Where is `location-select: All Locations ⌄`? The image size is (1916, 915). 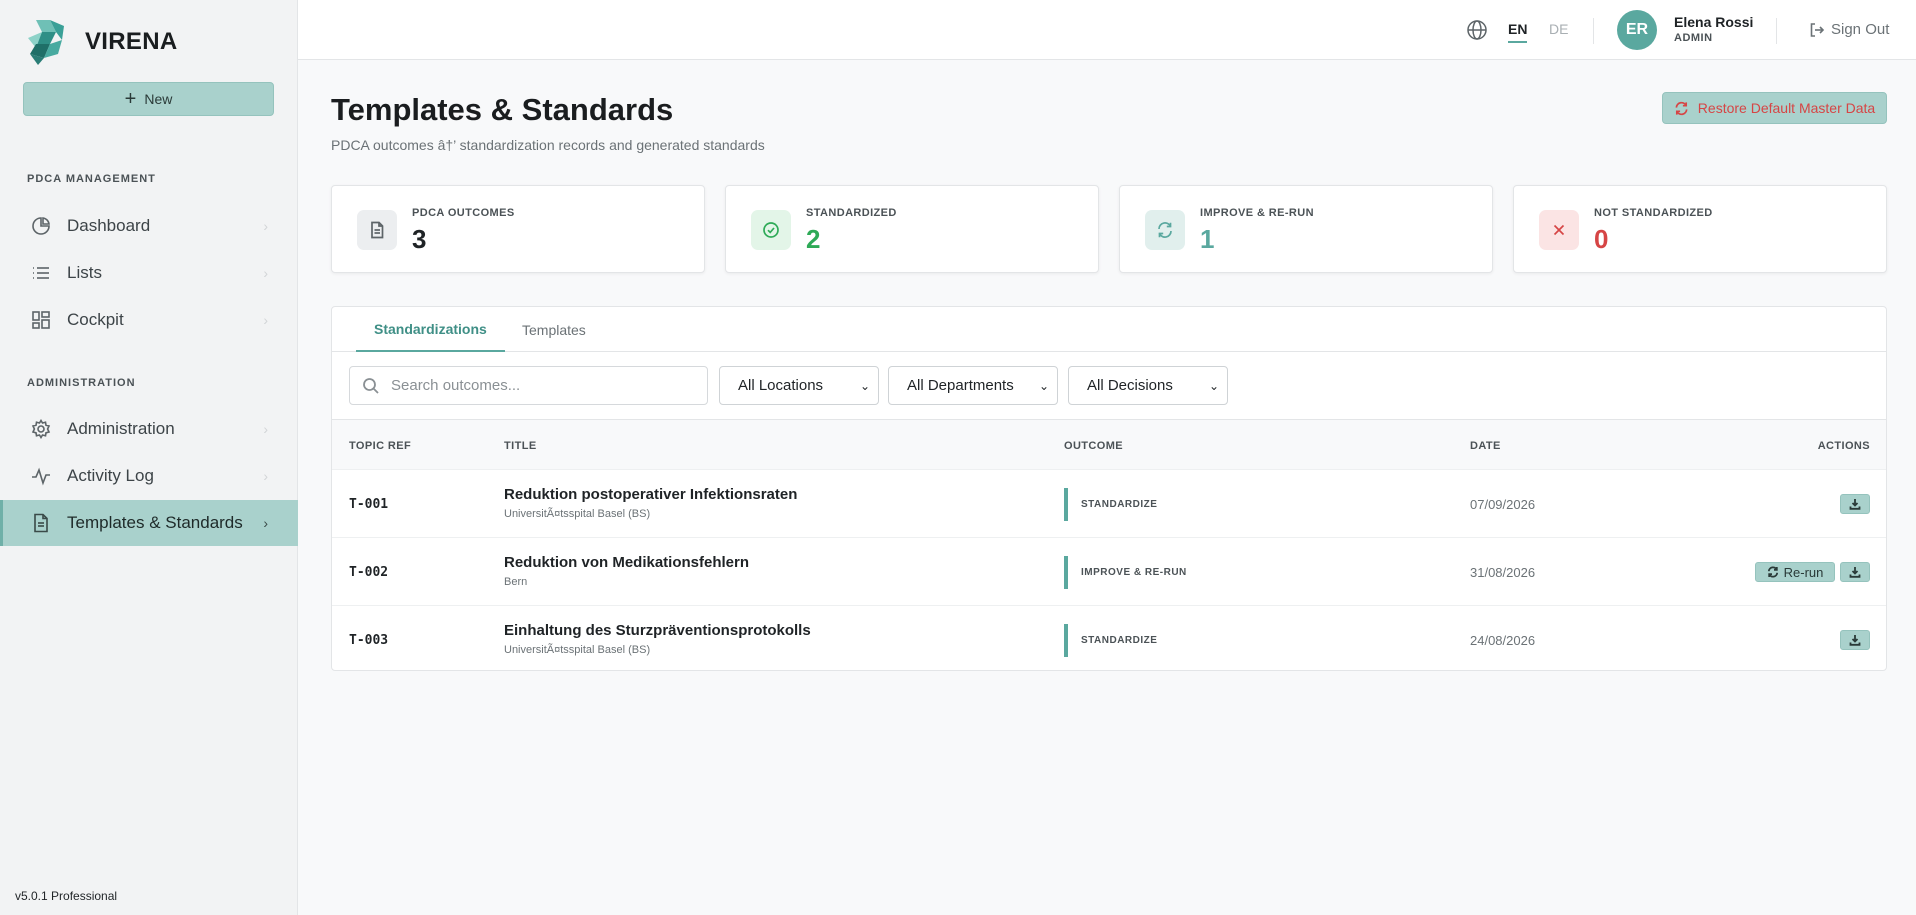 location-select: All Locations ⌄ is located at coordinates (799, 385).